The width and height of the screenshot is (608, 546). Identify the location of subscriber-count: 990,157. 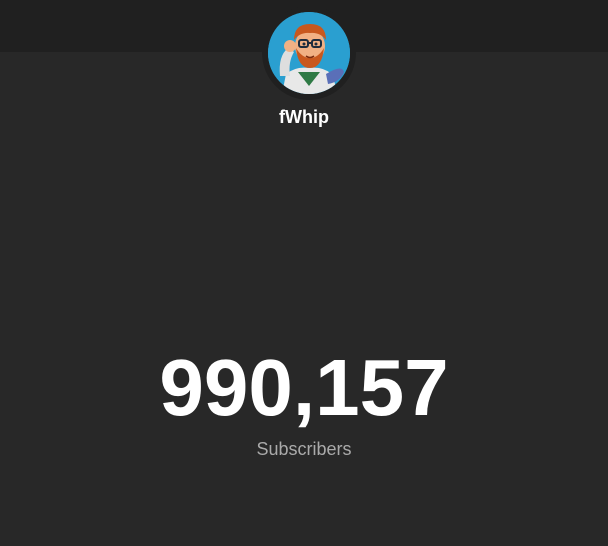
(304, 387).